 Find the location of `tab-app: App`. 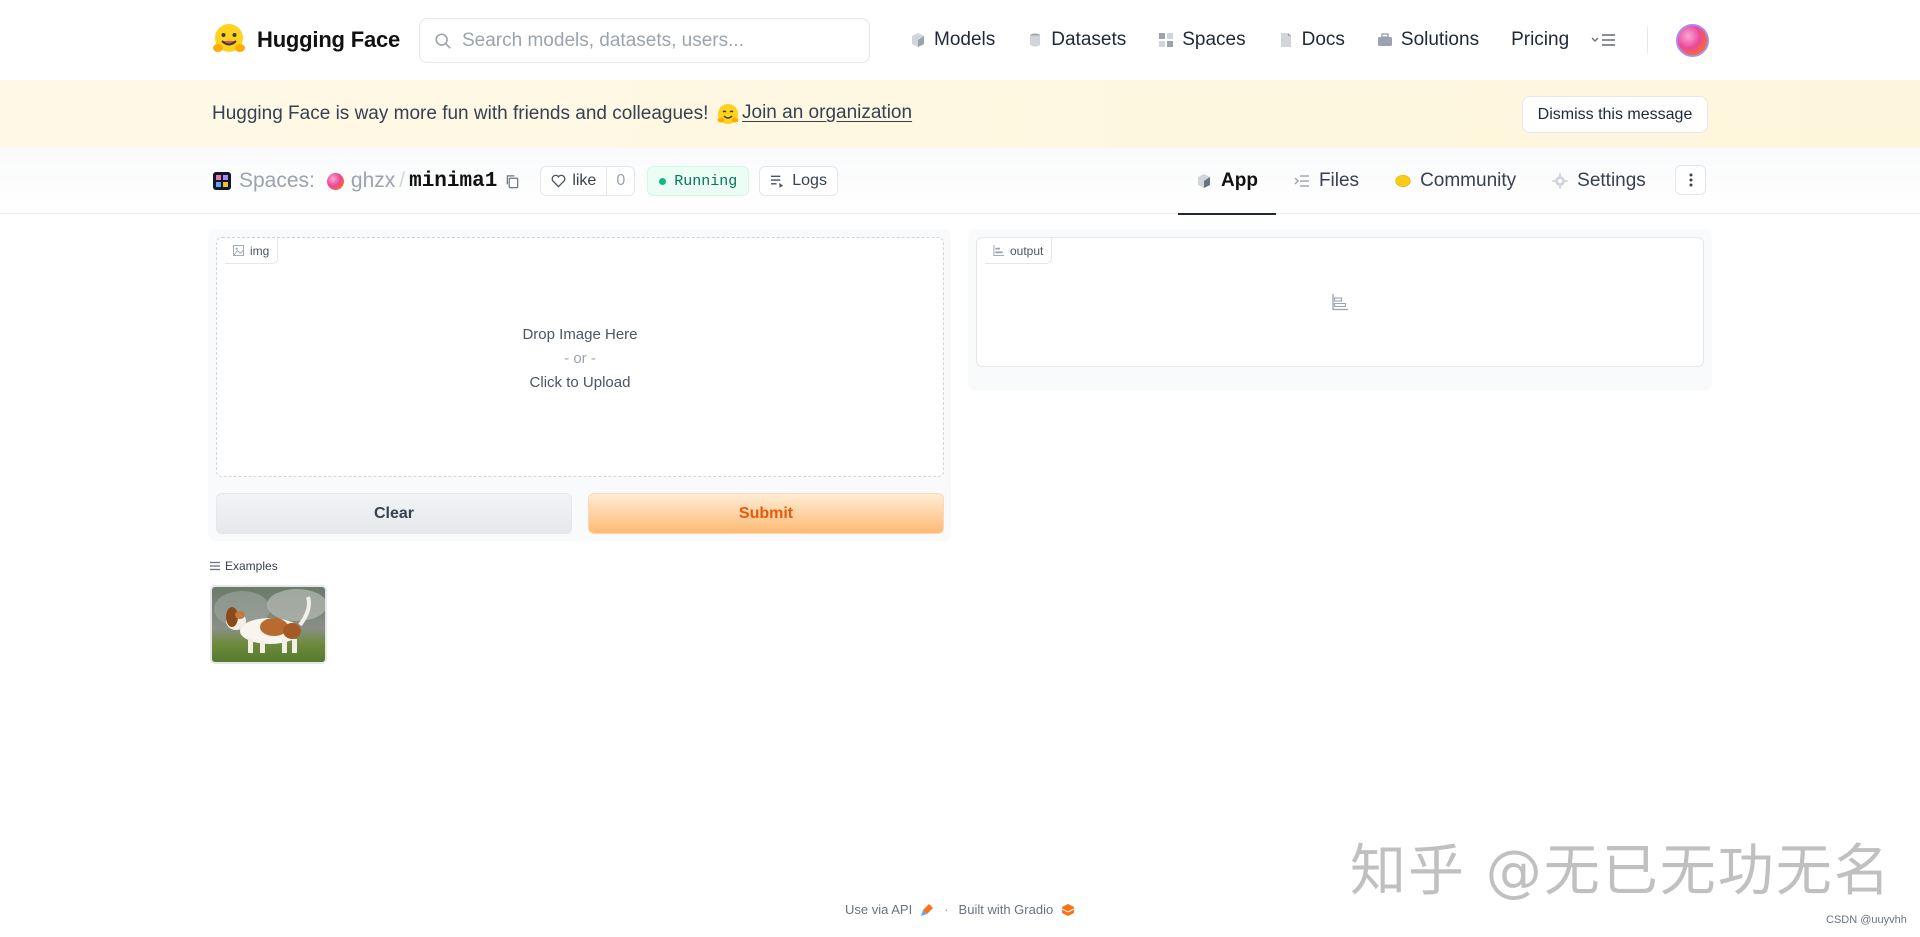

tab-app: App is located at coordinates (1227, 181).